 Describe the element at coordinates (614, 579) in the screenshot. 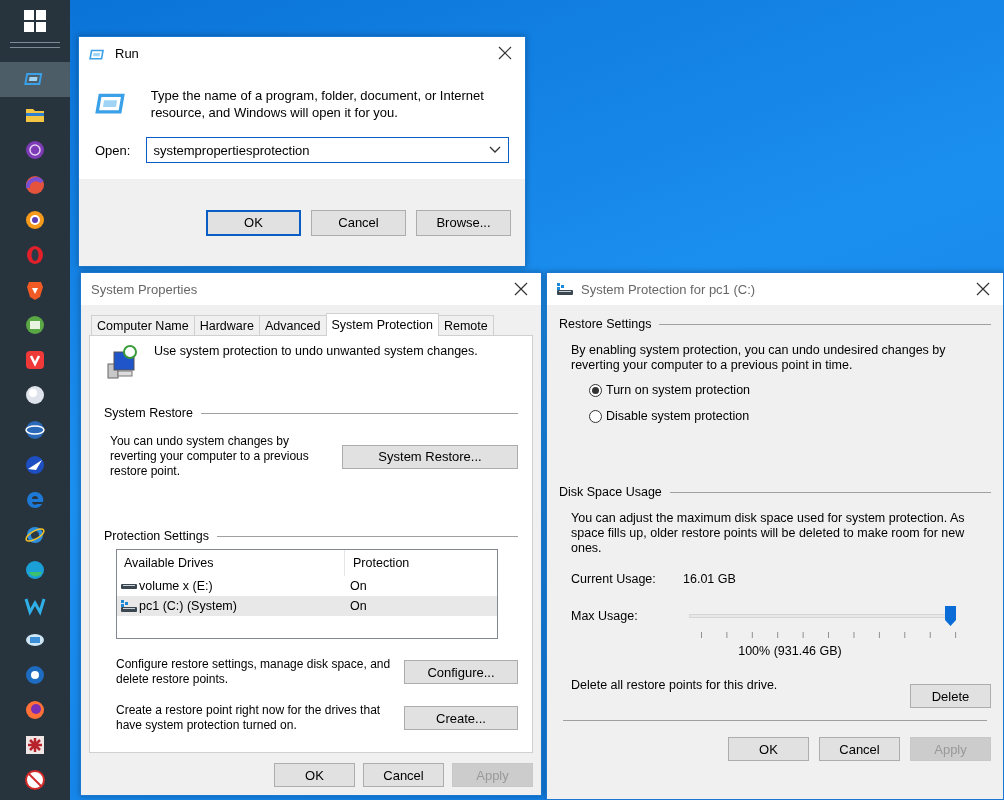

I see `current-usage-label: Current Usage:` at that location.